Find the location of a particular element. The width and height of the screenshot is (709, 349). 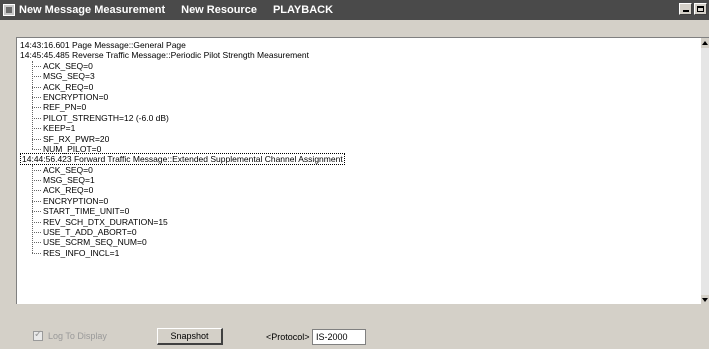

log-field-row: SF_RX_PWR=20 is located at coordinates (359, 139).